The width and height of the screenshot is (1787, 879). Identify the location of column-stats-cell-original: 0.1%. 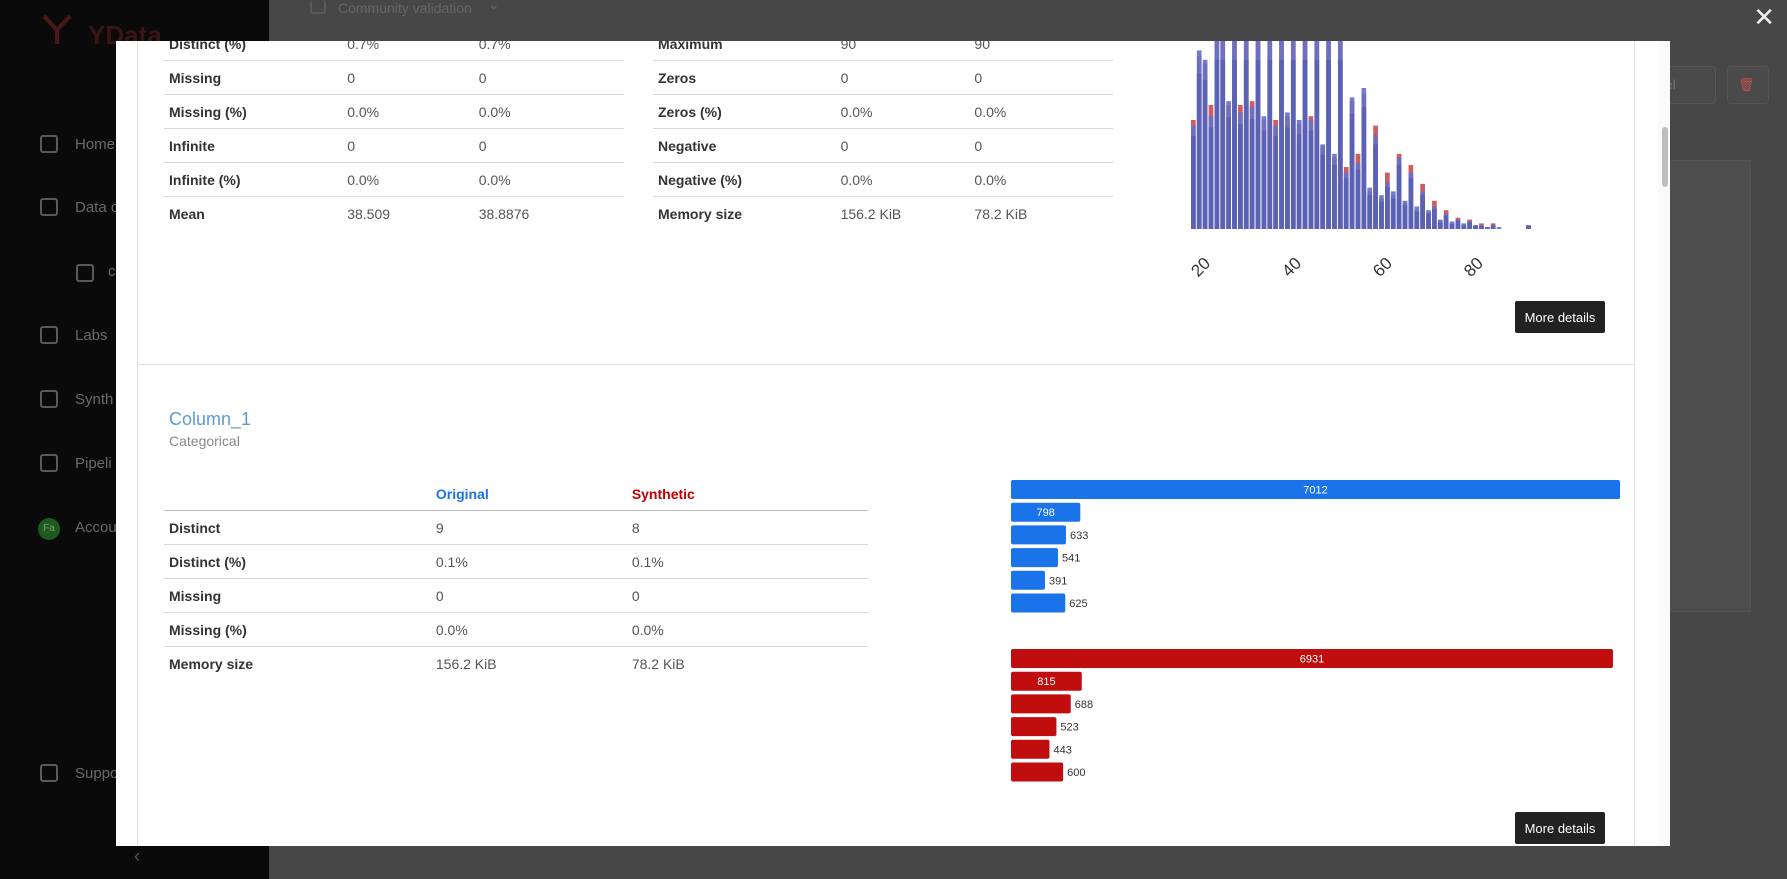
(528, 561).